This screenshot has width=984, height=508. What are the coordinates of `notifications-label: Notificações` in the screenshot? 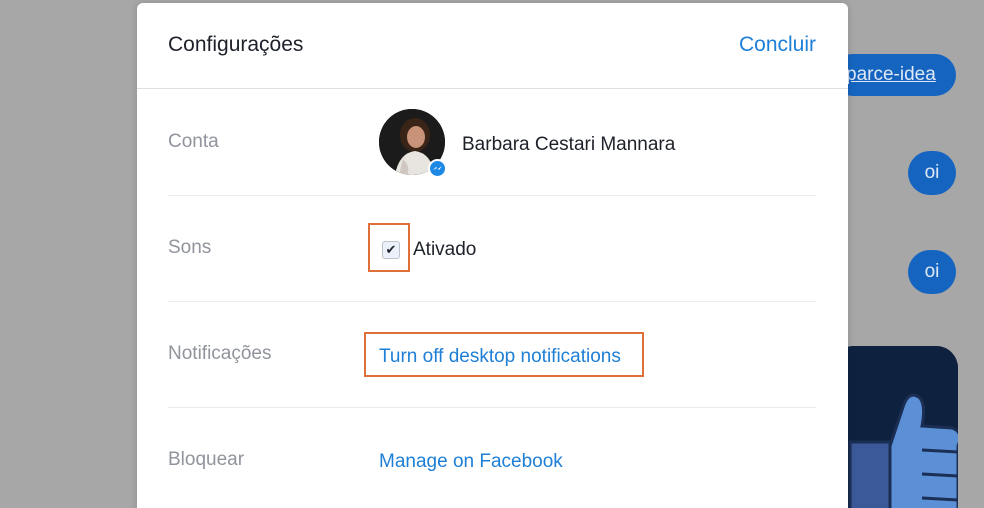 It's located at (220, 353).